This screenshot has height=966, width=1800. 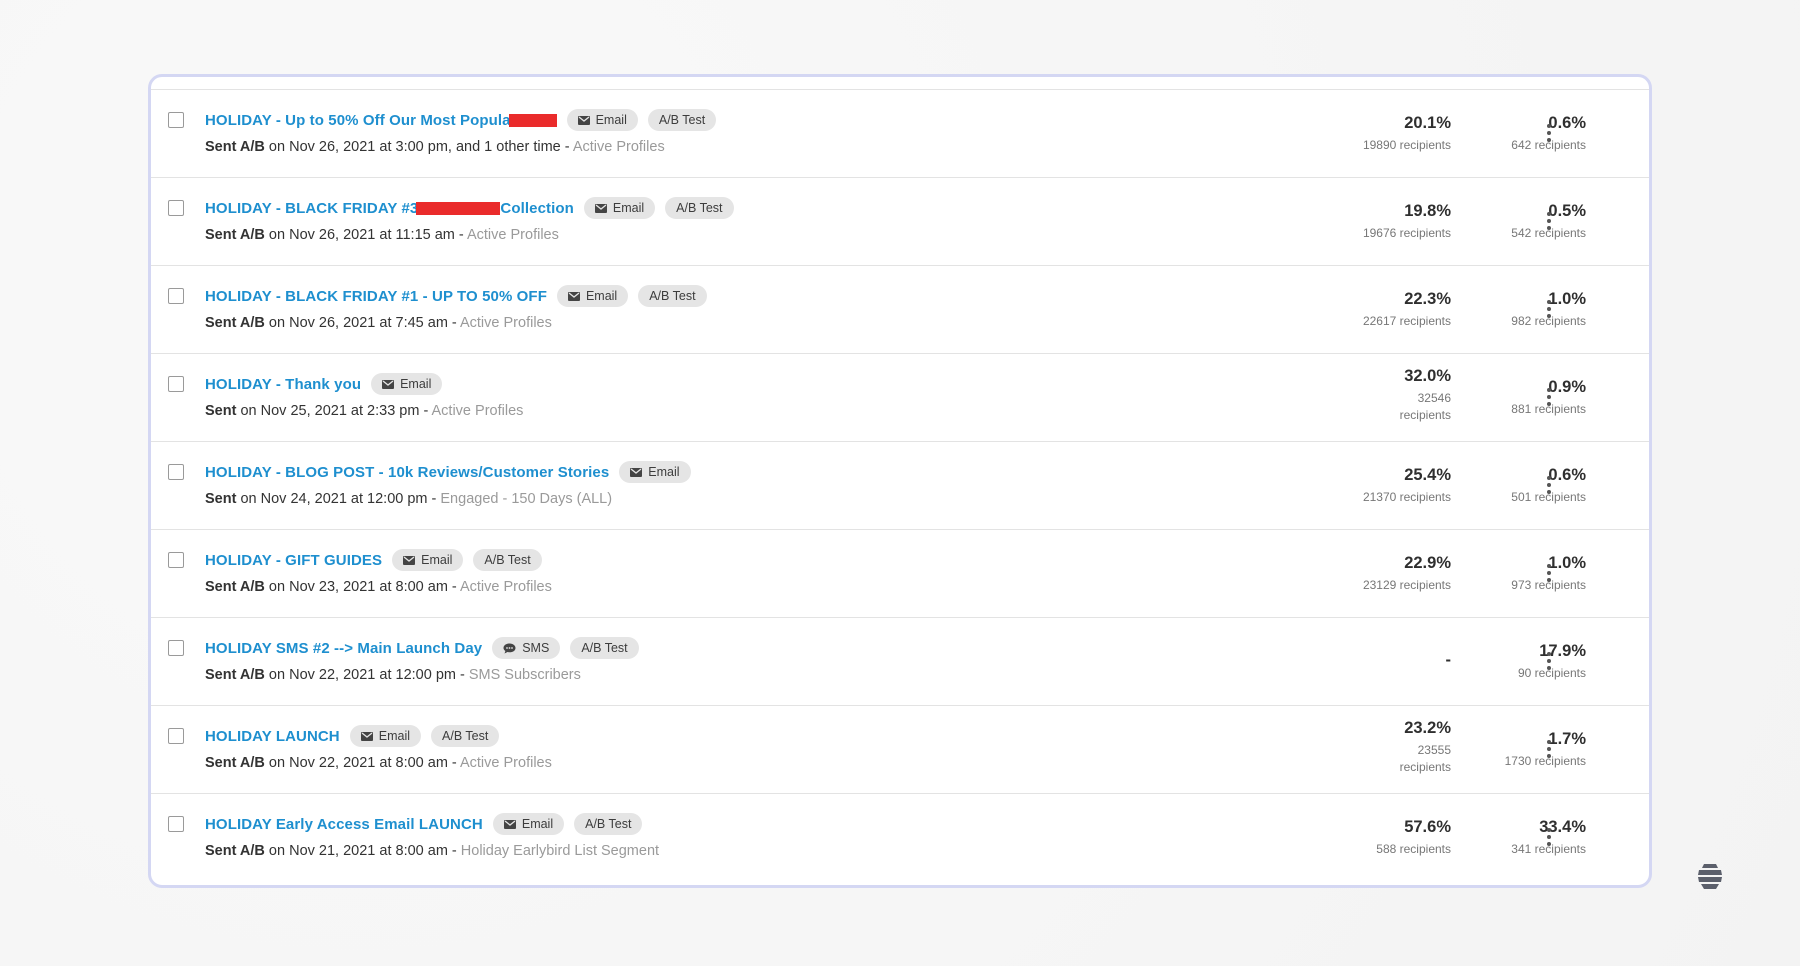 I want to click on revenue-recipients: 3 recipients, so click(x=1617, y=673).